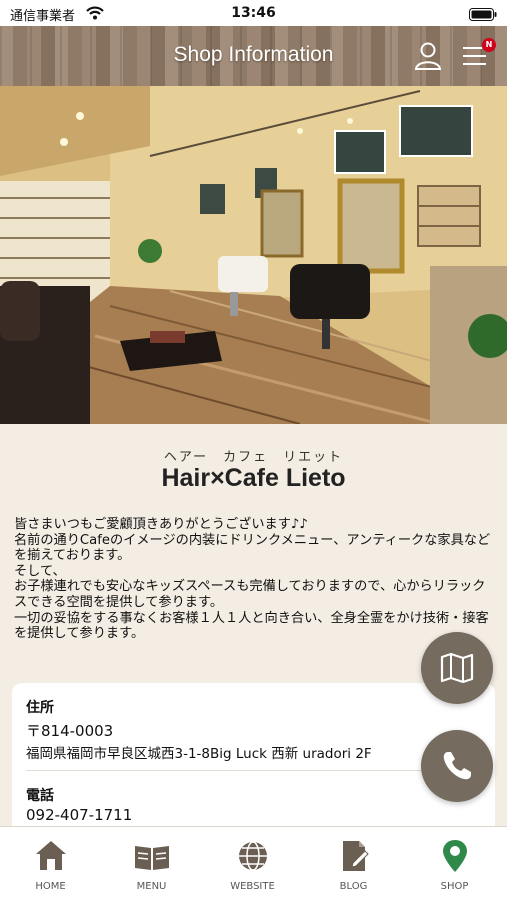 The height and width of the screenshot is (901, 507). What do you see at coordinates (50, 886) in the screenshot?
I see `tab-label: HOME` at bounding box center [50, 886].